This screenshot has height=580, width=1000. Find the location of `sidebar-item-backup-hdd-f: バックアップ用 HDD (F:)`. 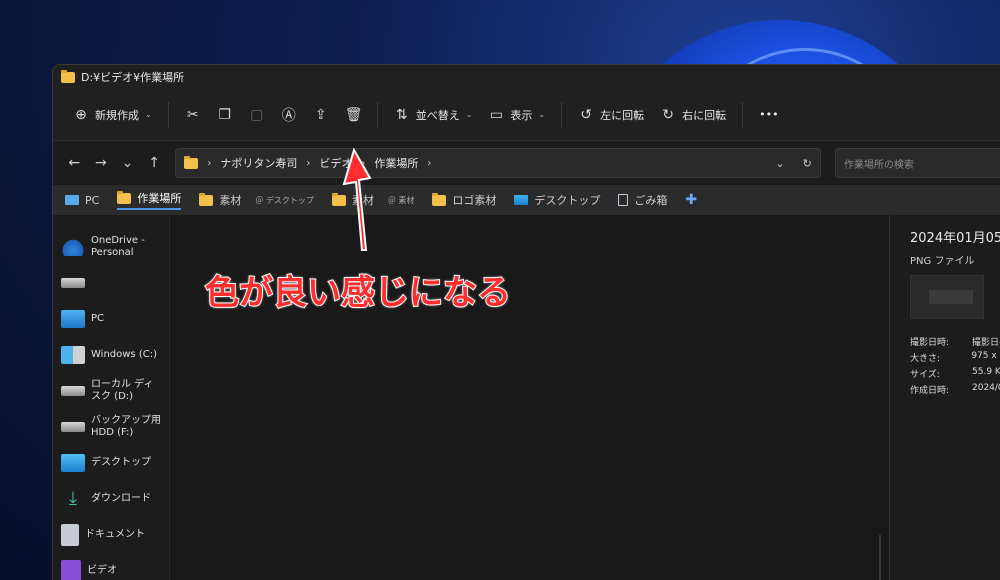

sidebar-item-backup-hdd-f: バックアップ用 HDD (F:) is located at coordinates (111, 427).